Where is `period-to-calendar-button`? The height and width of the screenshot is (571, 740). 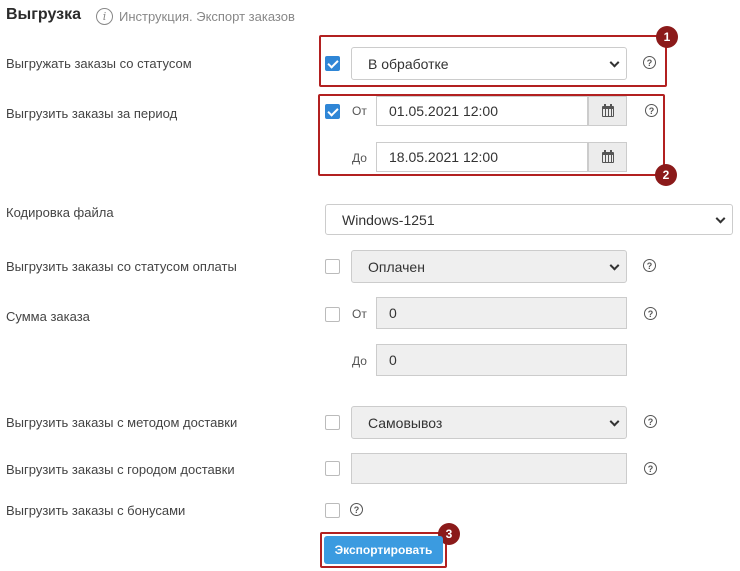
period-to-calendar-button is located at coordinates (607, 157).